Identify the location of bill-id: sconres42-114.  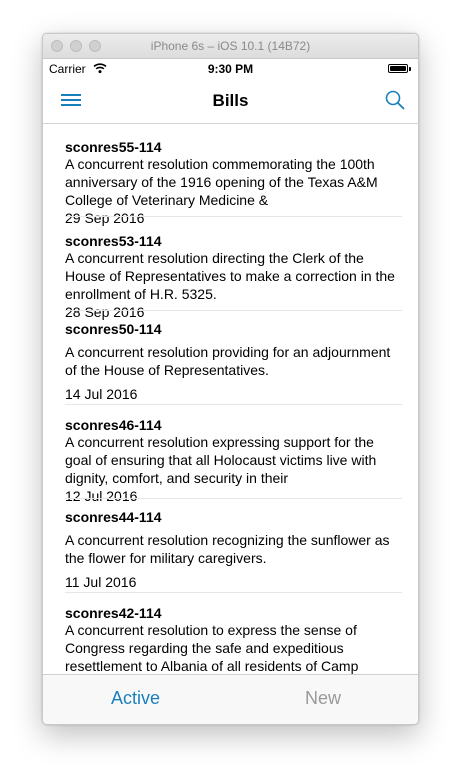
(113, 613).